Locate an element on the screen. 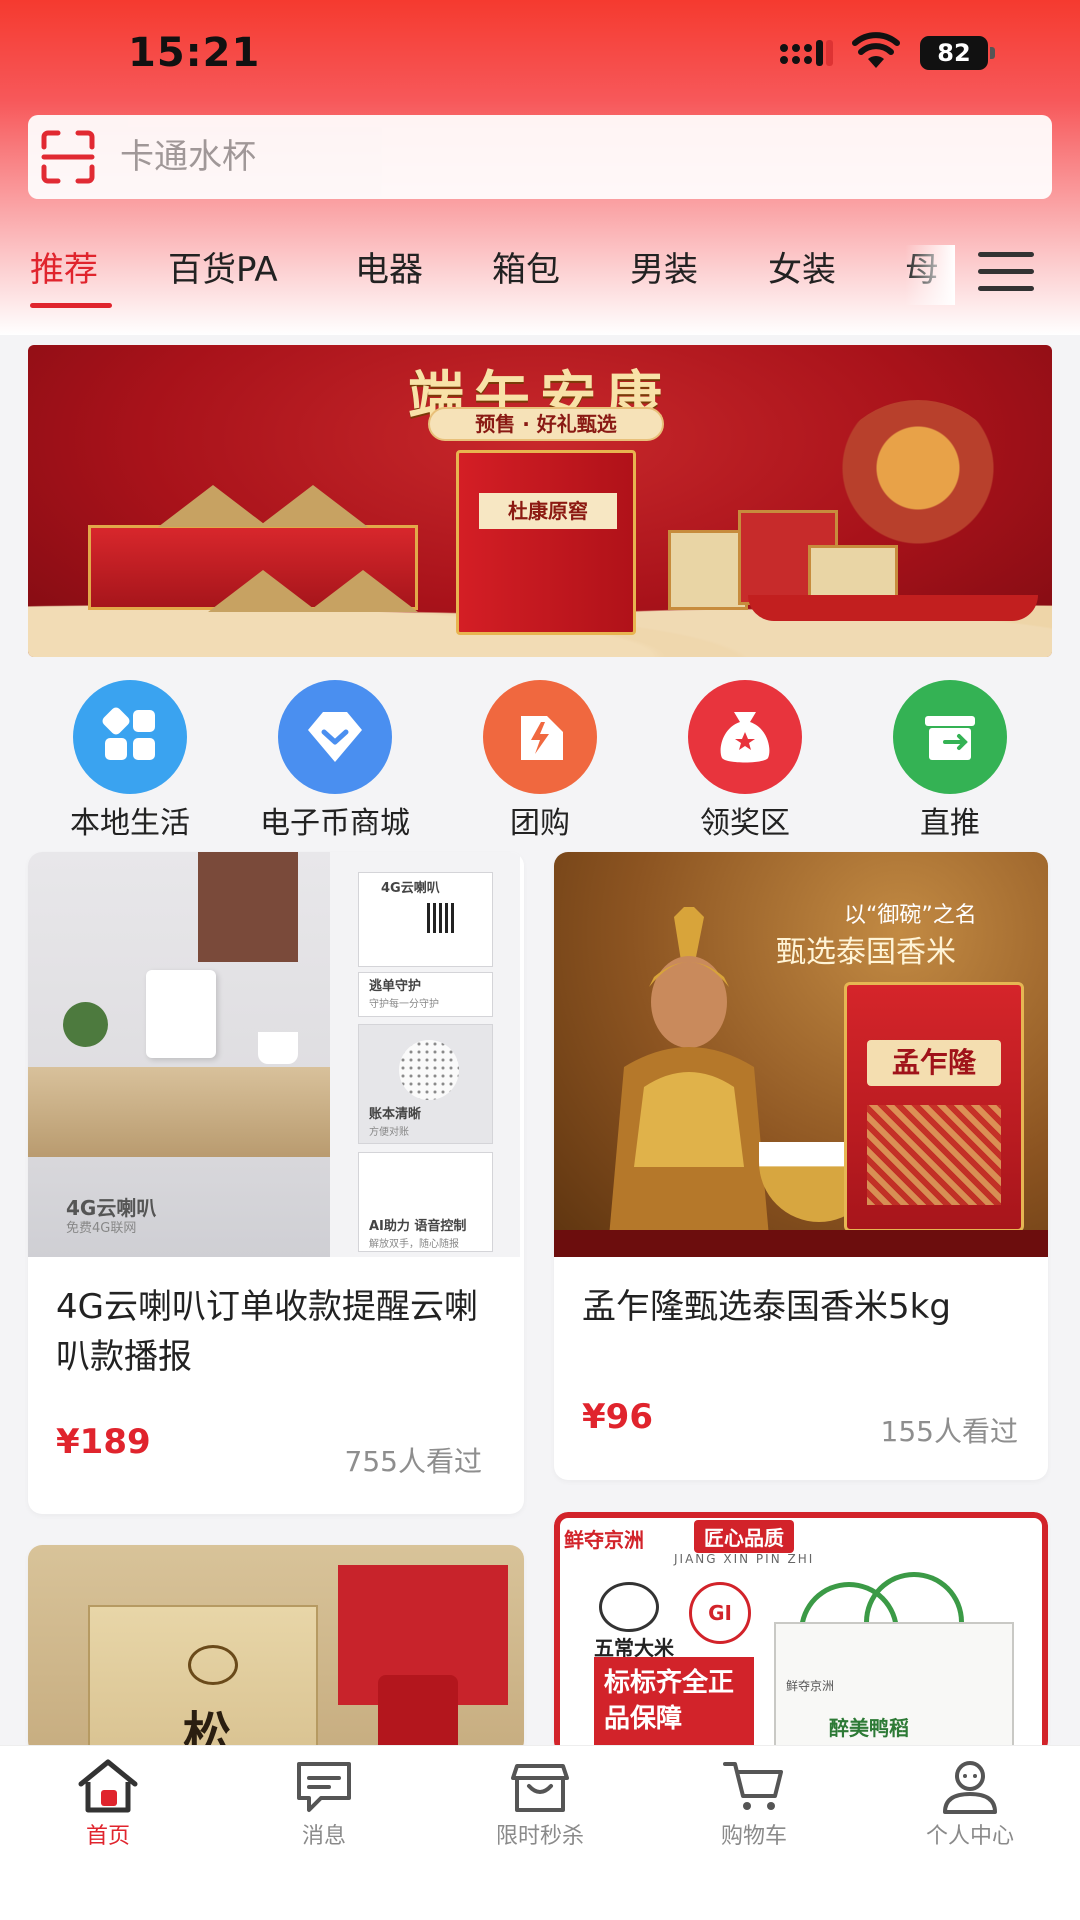  menu-icon is located at coordinates (1006, 272).